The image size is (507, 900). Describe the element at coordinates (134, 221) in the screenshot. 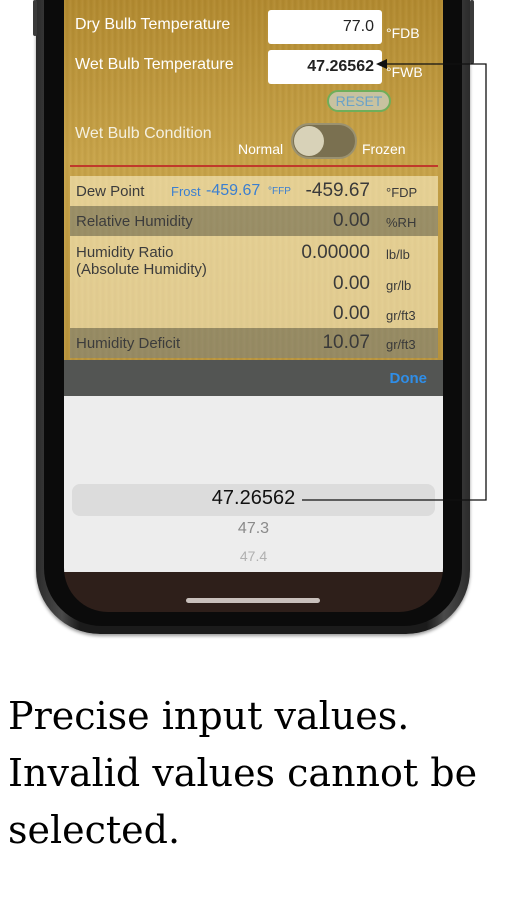

I see `relative-humidity-label: Relative Humidity` at that location.